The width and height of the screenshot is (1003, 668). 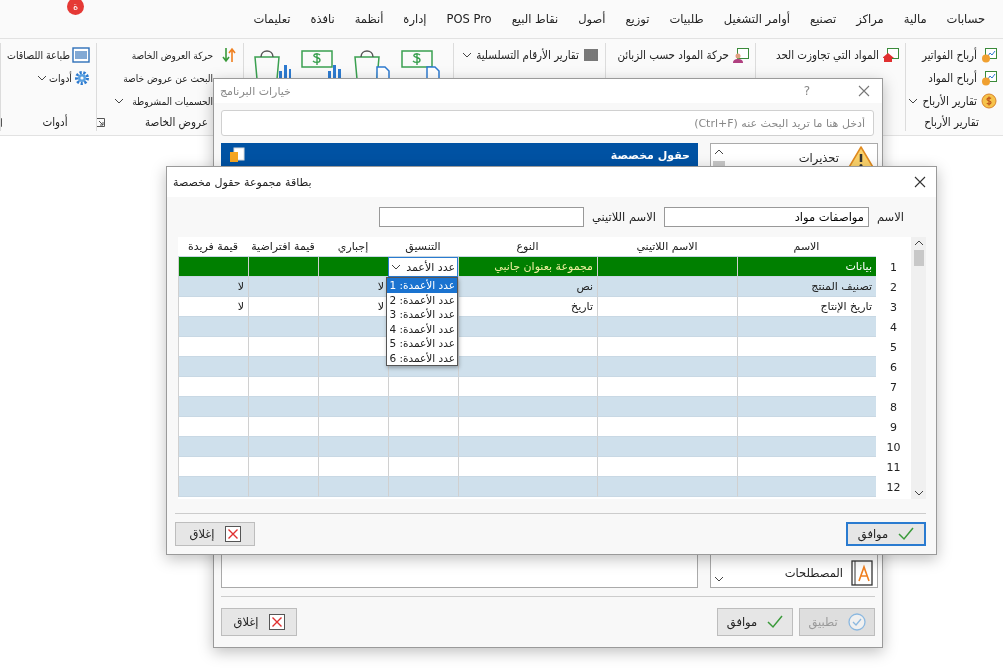 I want to click on input-field, so click(x=481, y=217).